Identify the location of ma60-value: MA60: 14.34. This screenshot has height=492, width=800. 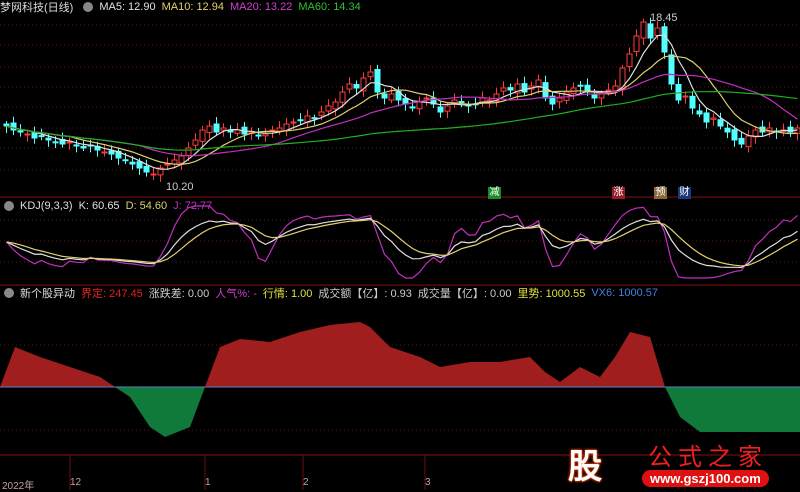
(329, 7).